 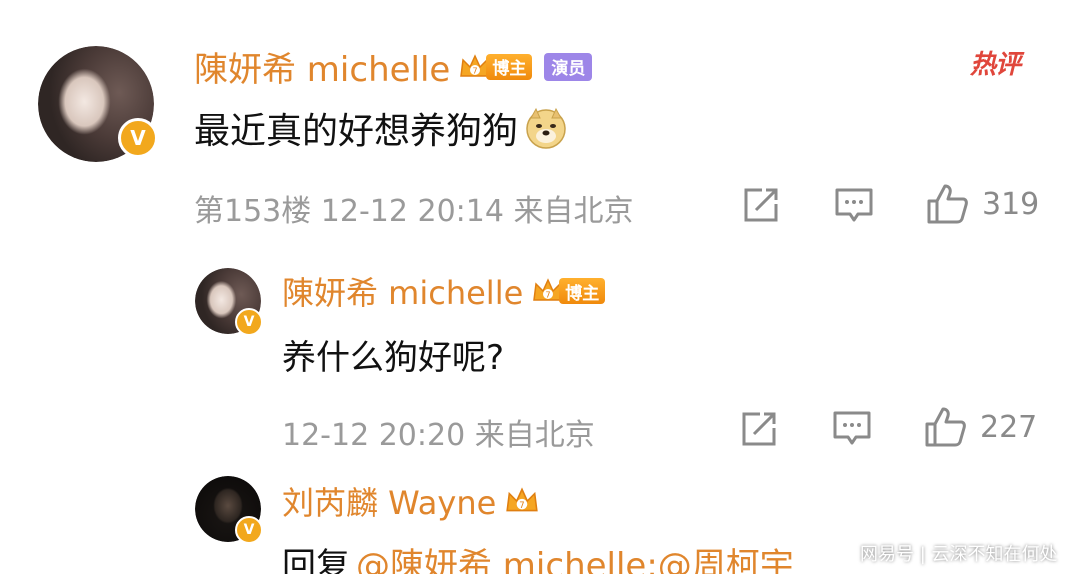 I want to click on name-row: 陳妍希 michelle 7 博主, so click(x=444, y=291).